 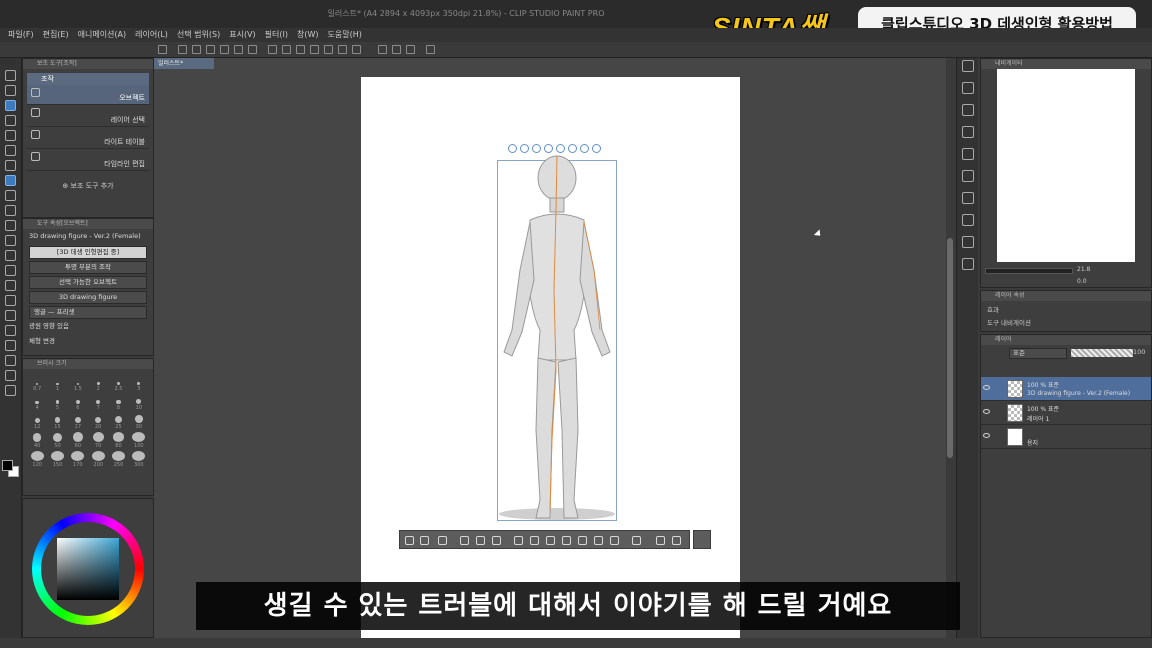 I want to click on frame-tool-icon, so click(x=10, y=330).